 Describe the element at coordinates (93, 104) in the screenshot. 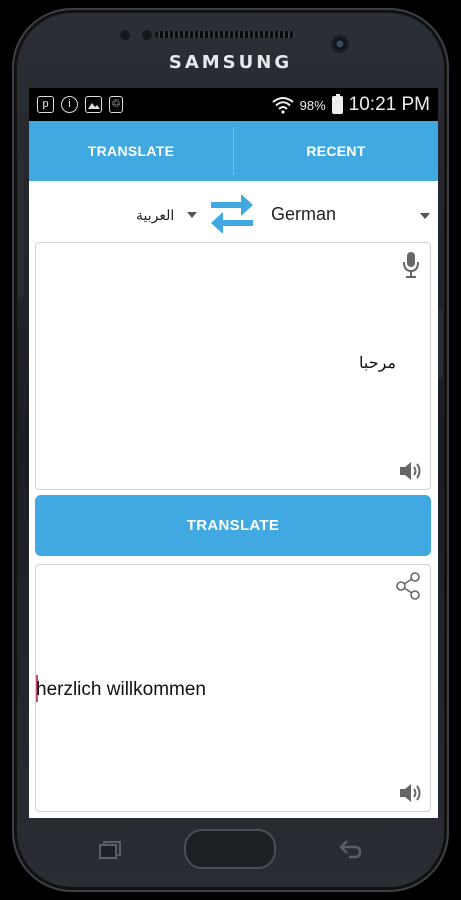

I see `image-icon` at that location.